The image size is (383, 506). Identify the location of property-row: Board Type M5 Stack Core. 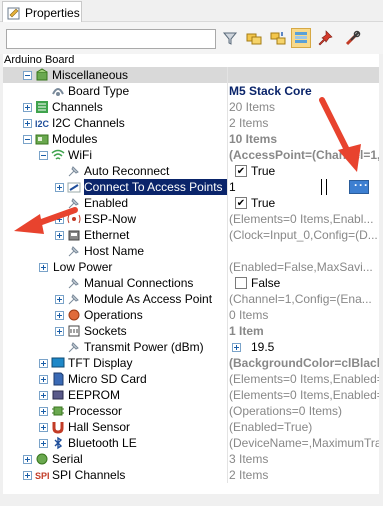
(191, 91).